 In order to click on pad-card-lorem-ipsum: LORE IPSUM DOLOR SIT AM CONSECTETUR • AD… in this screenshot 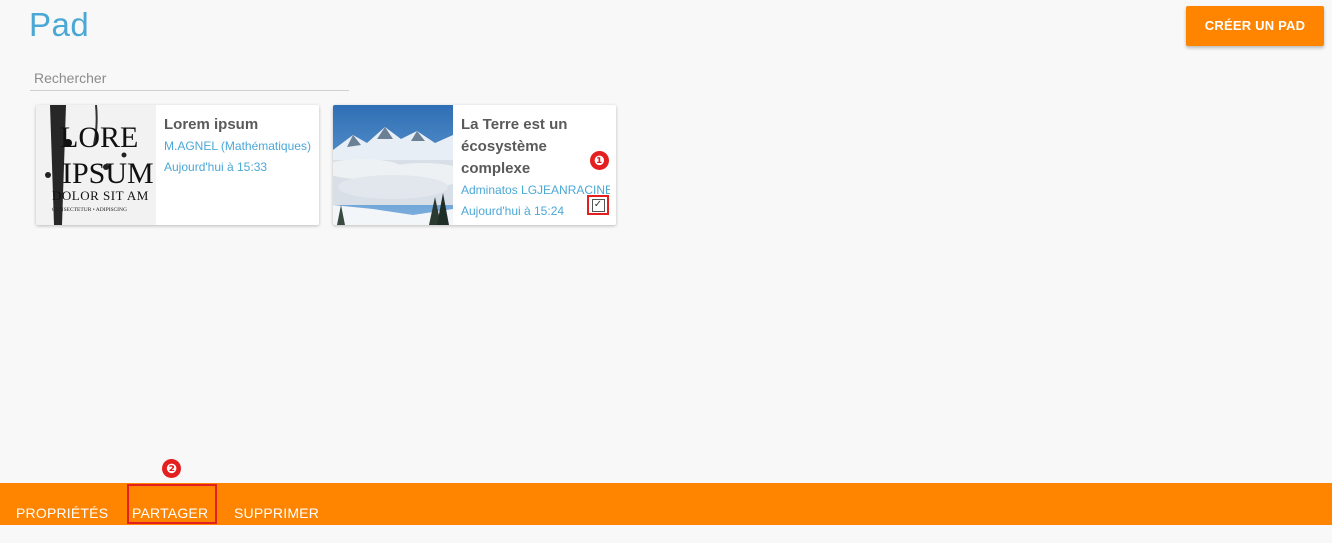, I will do `click(177, 165)`.